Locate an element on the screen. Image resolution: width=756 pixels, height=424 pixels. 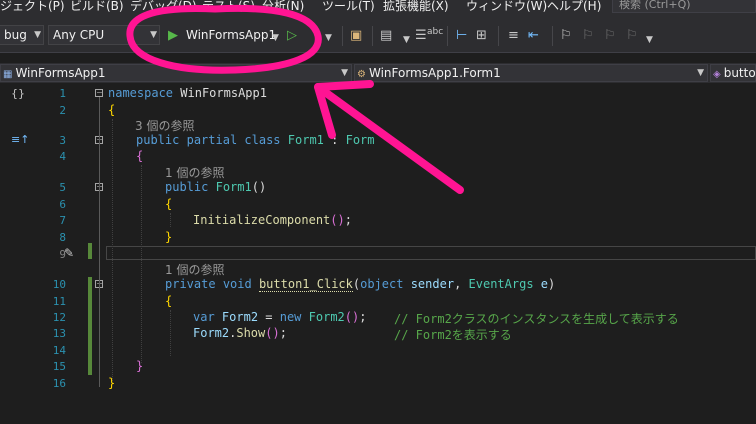
window-icon: ▤ is located at coordinates (386, 36).